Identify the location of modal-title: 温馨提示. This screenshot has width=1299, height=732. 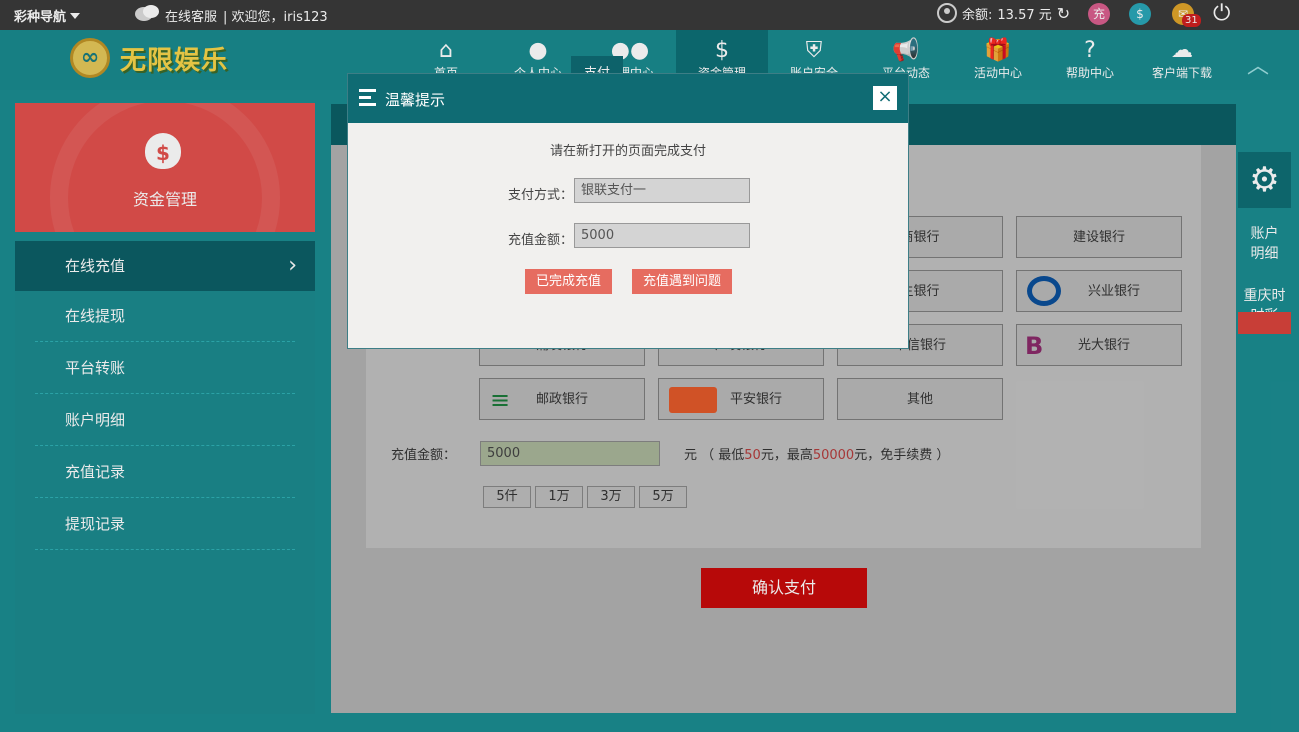
(415, 100).